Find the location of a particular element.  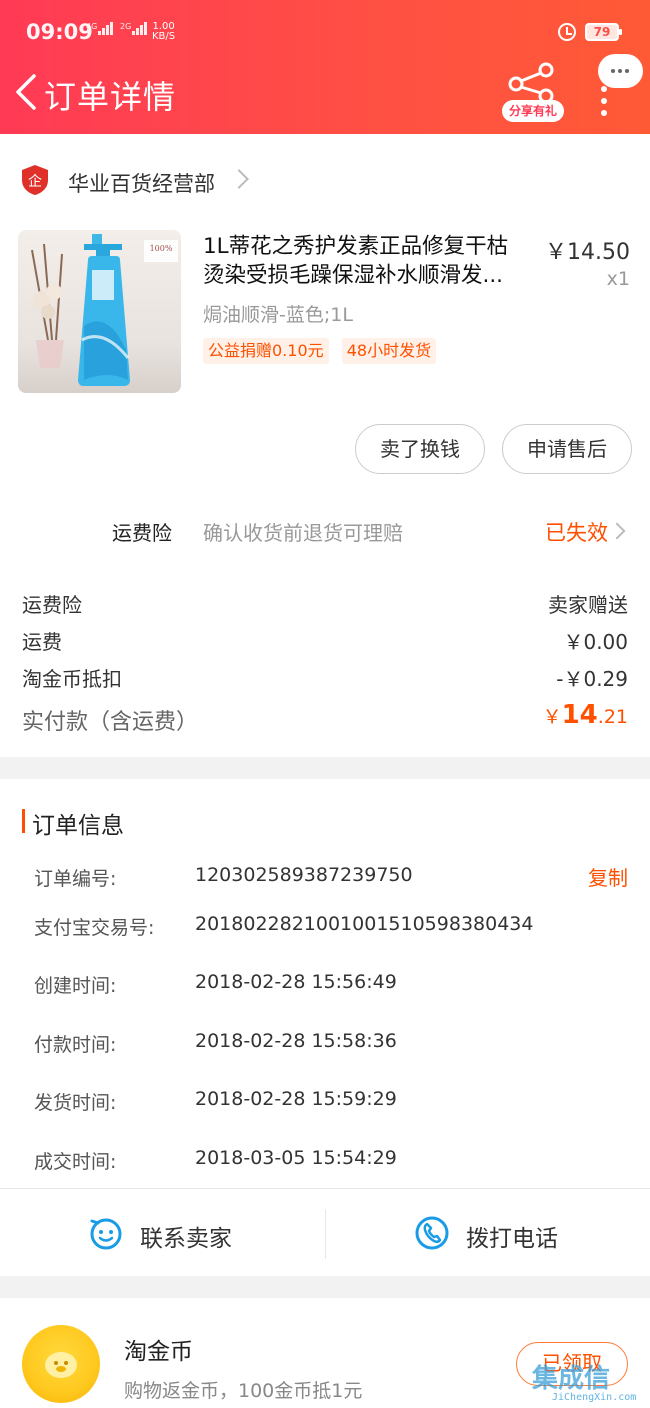

order-info-row: 成交时间: 2018-03-05 15:54:29 is located at coordinates (215, 1160).